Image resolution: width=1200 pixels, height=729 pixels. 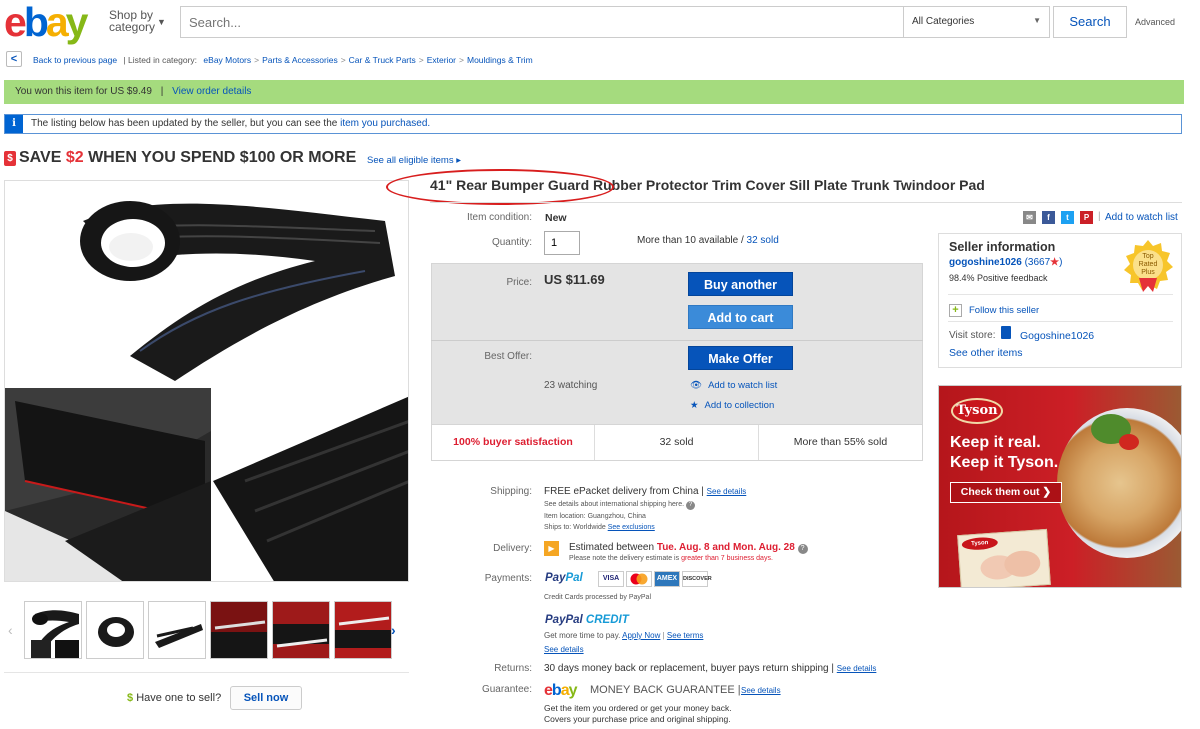 I want to click on promo-prefix: SAVE, so click(x=42, y=157).